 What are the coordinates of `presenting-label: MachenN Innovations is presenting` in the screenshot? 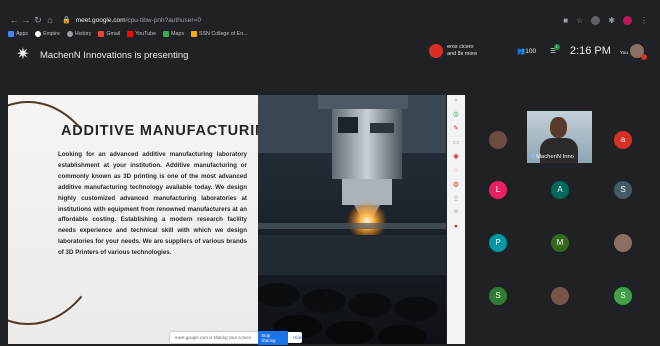 It's located at (114, 55).